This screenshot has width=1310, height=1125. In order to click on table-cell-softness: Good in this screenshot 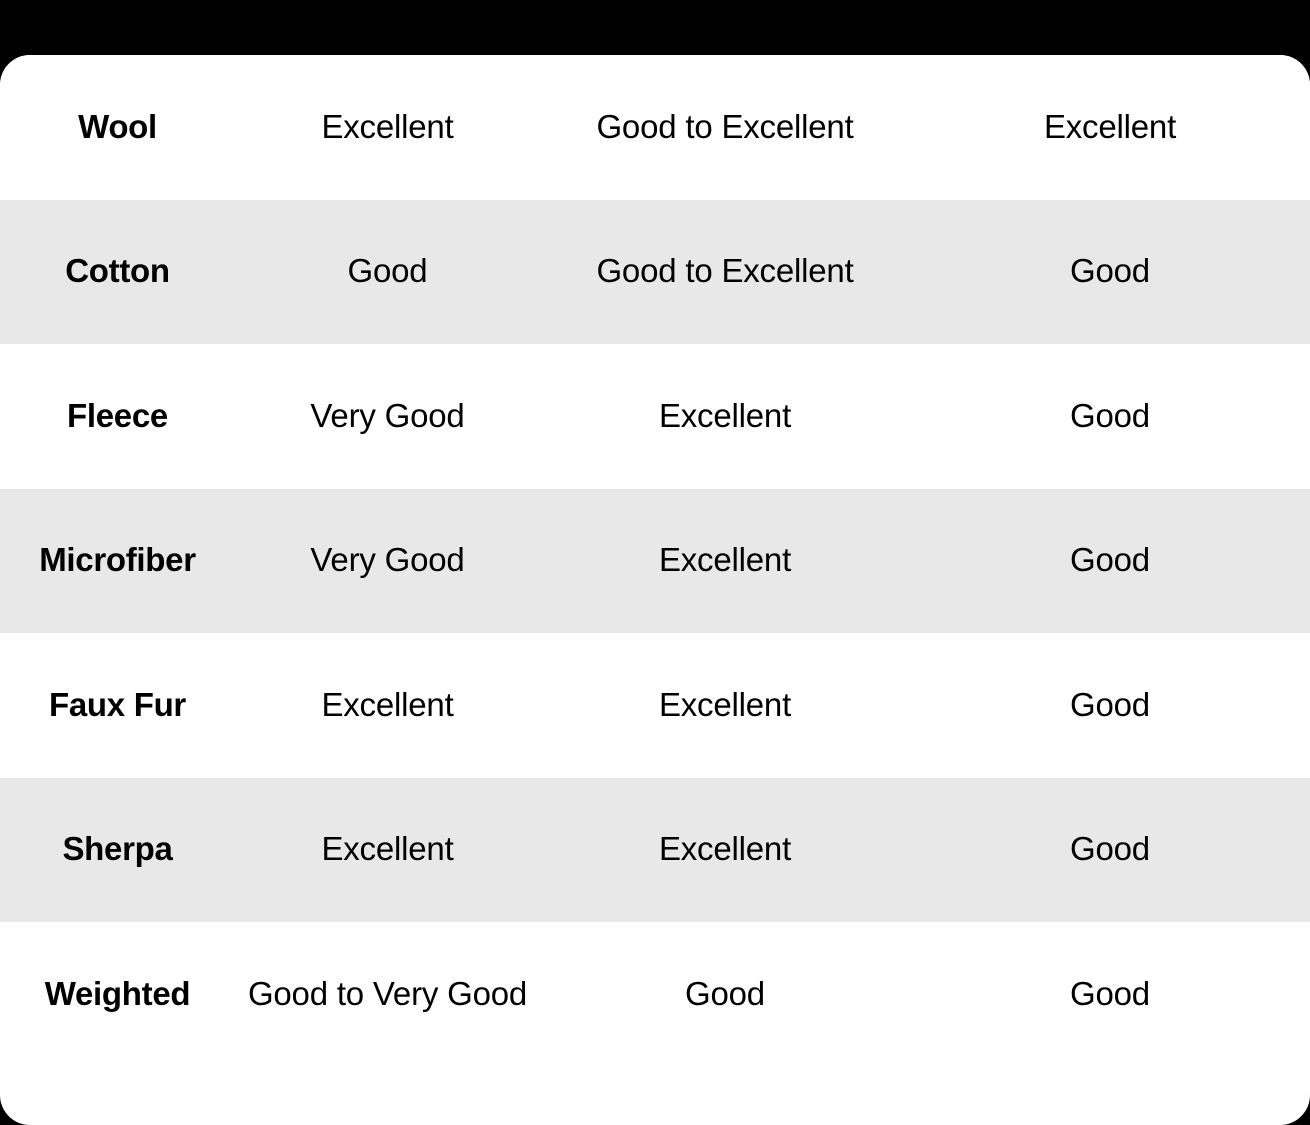, I will do `click(725, 993)`.